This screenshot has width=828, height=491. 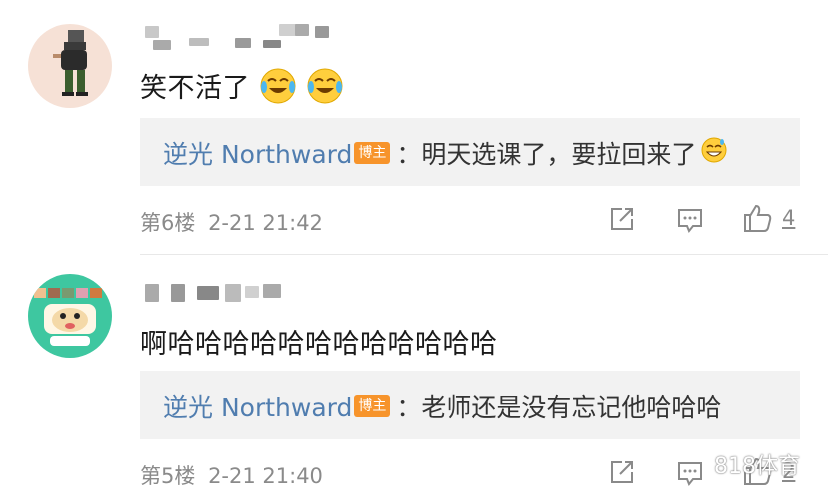 What do you see at coordinates (714, 153) in the screenshot?
I see `grin-sweat-emoji-icon` at bounding box center [714, 153].